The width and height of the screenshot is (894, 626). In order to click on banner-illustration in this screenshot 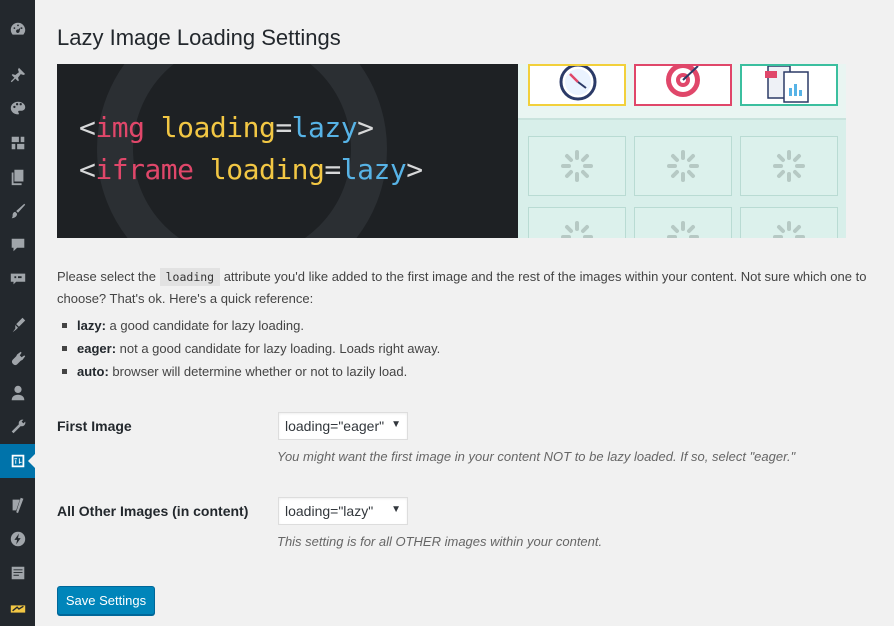, I will do `click(682, 151)`.